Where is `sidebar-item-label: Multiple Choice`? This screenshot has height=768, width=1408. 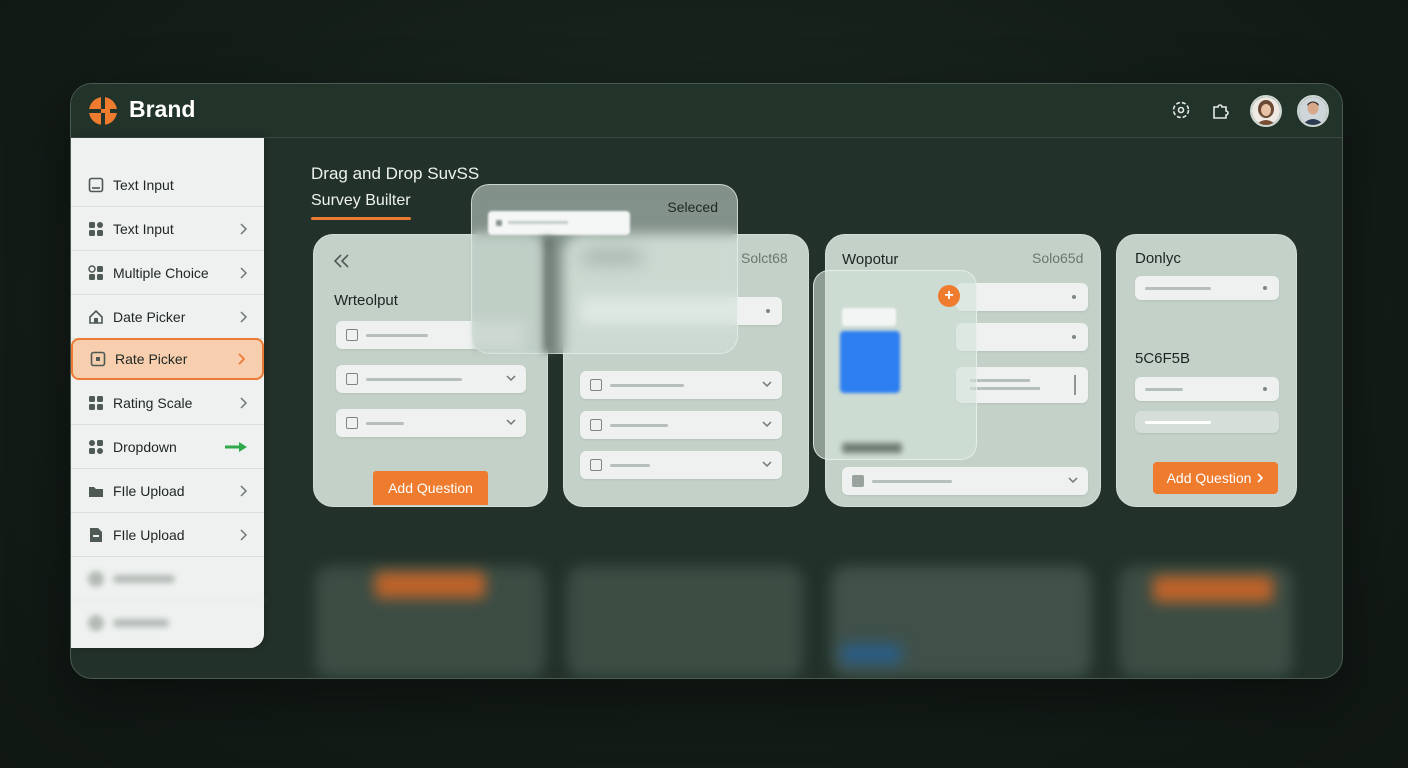 sidebar-item-label: Multiple Choice is located at coordinates (161, 272).